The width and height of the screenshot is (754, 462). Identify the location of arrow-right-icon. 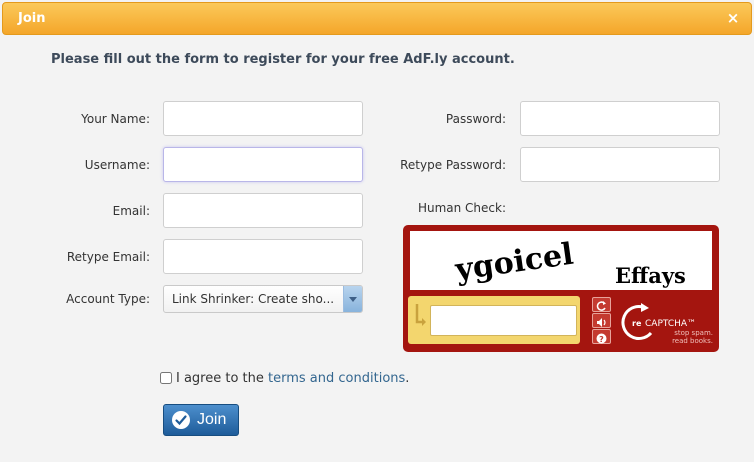
(420, 315).